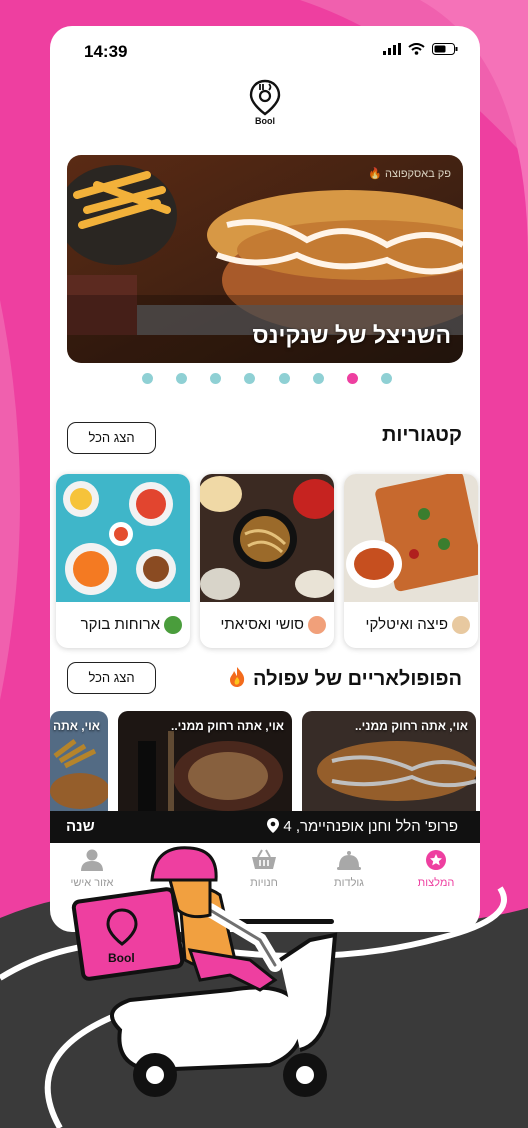 The width and height of the screenshot is (528, 1128). What do you see at coordinates (265, 52) in the screenshot?
I see `status-bar: 14:39` at bounding box center [265, 52].